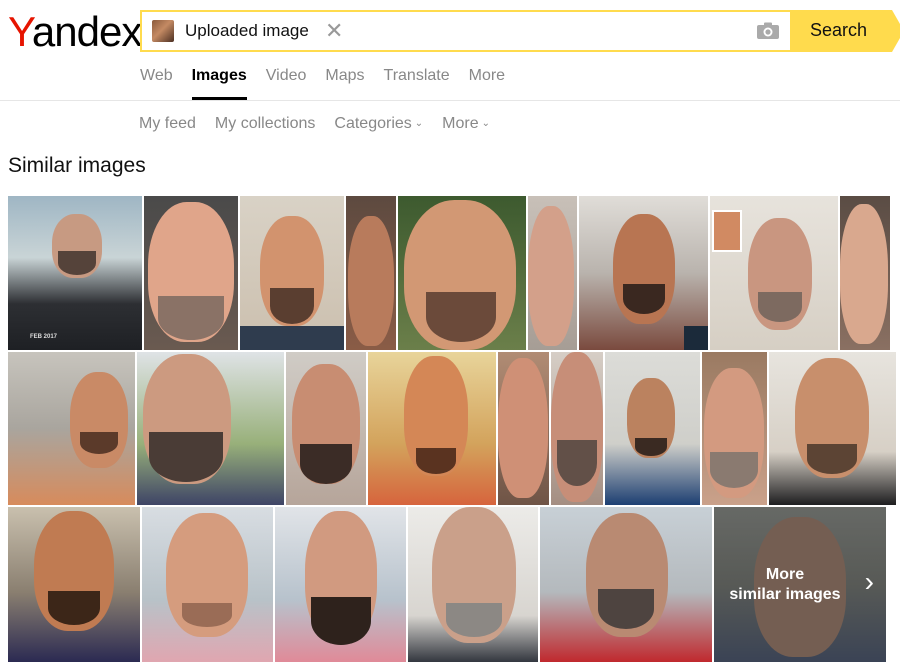 This screenshot has height=666, width=900. I want to click on tab-images: Images, so click(219, 83).